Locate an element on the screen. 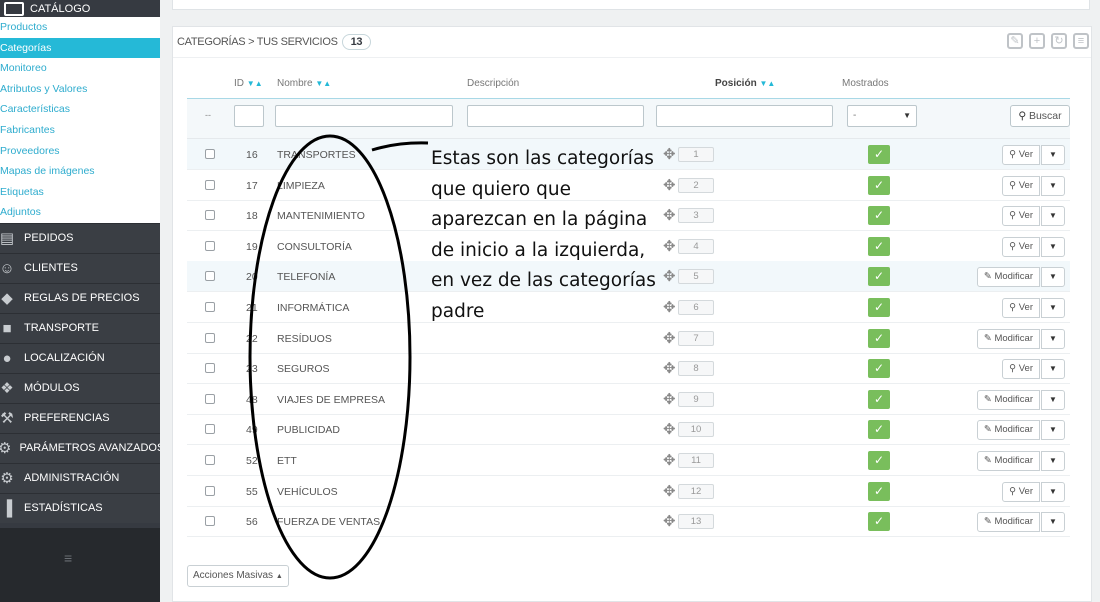 Image resolution: width=1100 pixels, height=602 pixels. annotation-ellipse is located at coordinates (330, 357).